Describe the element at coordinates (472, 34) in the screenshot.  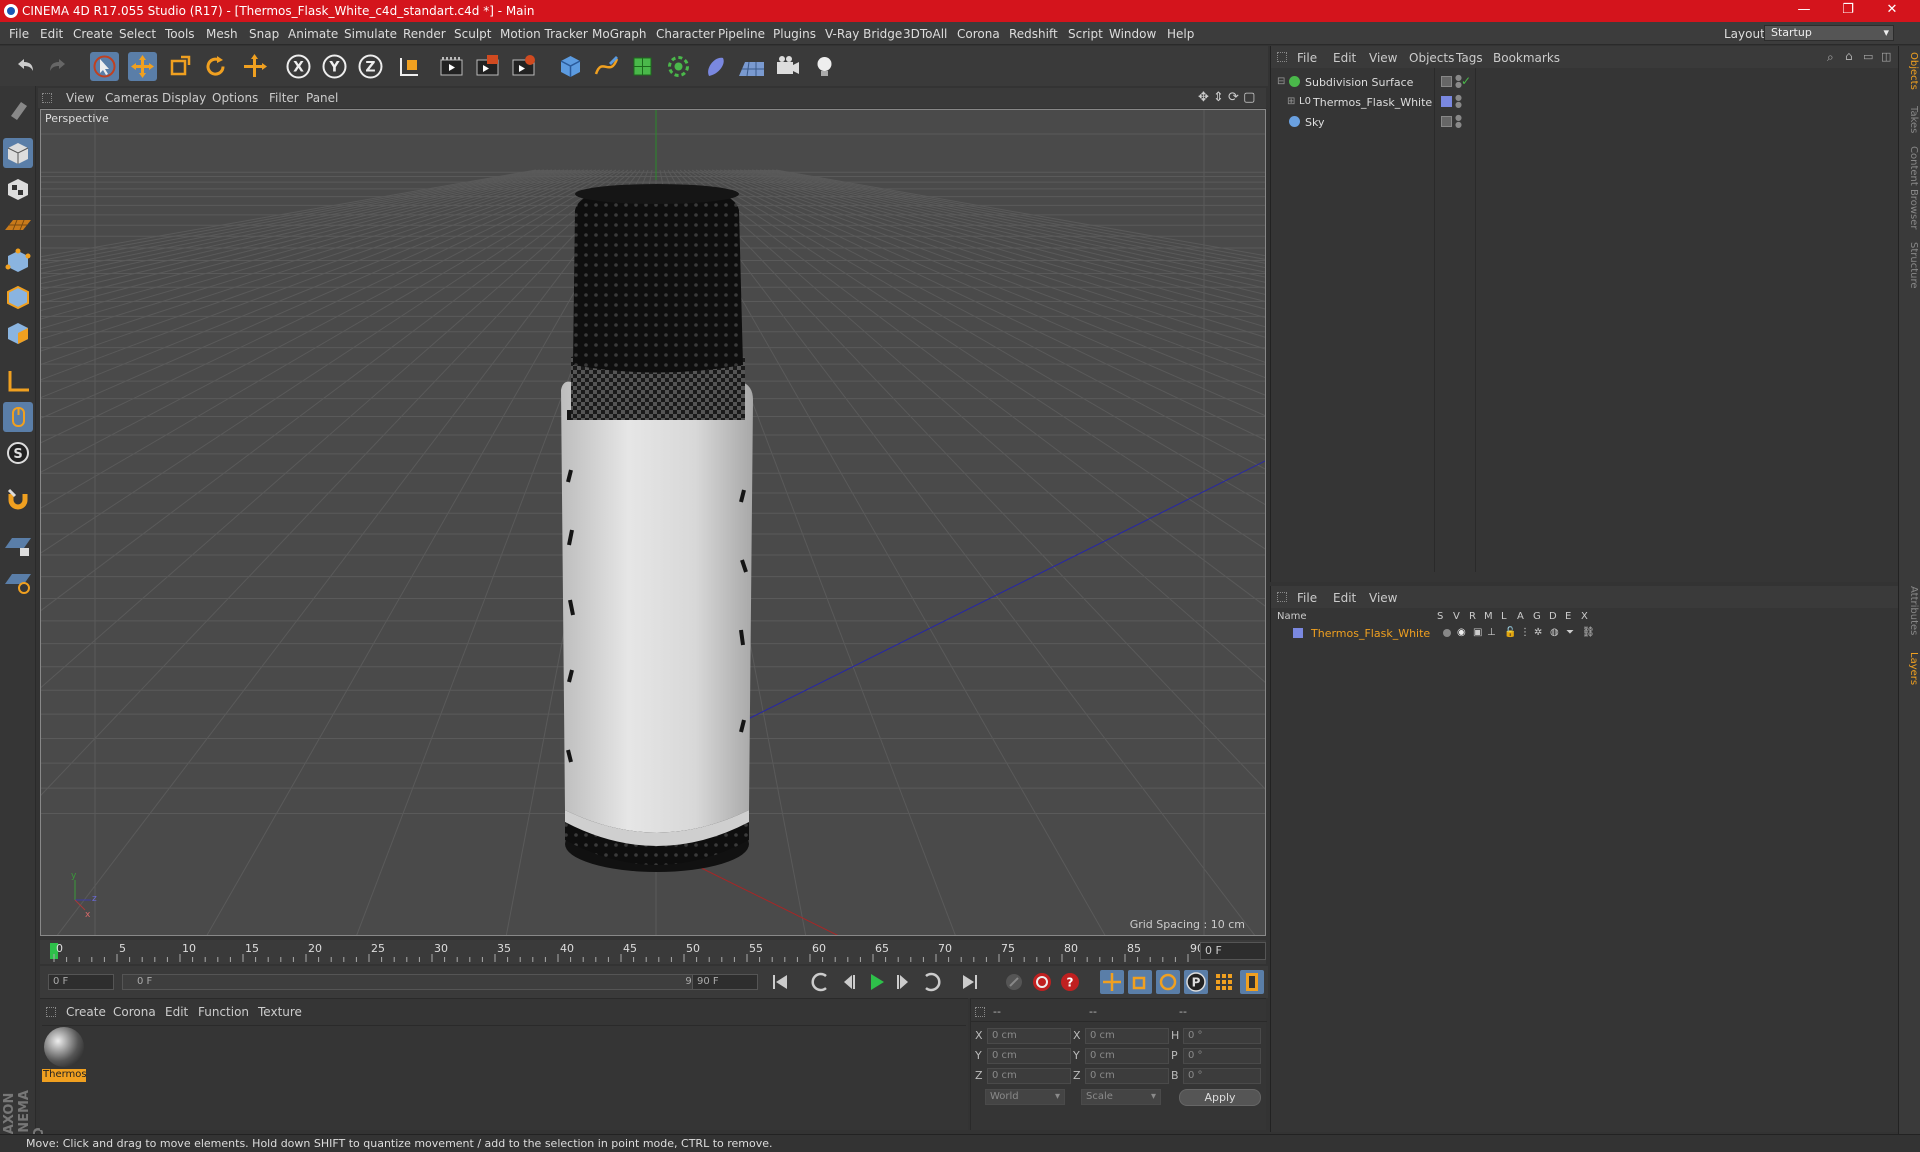
I see `menu-sculpt: Sculpt` at that location.